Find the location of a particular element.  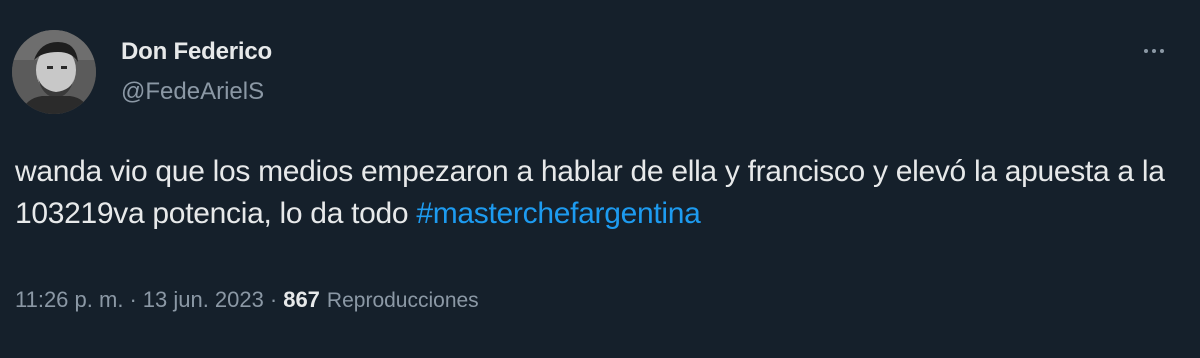

more-horizontal-icon is located at coordinates (1146, 51).